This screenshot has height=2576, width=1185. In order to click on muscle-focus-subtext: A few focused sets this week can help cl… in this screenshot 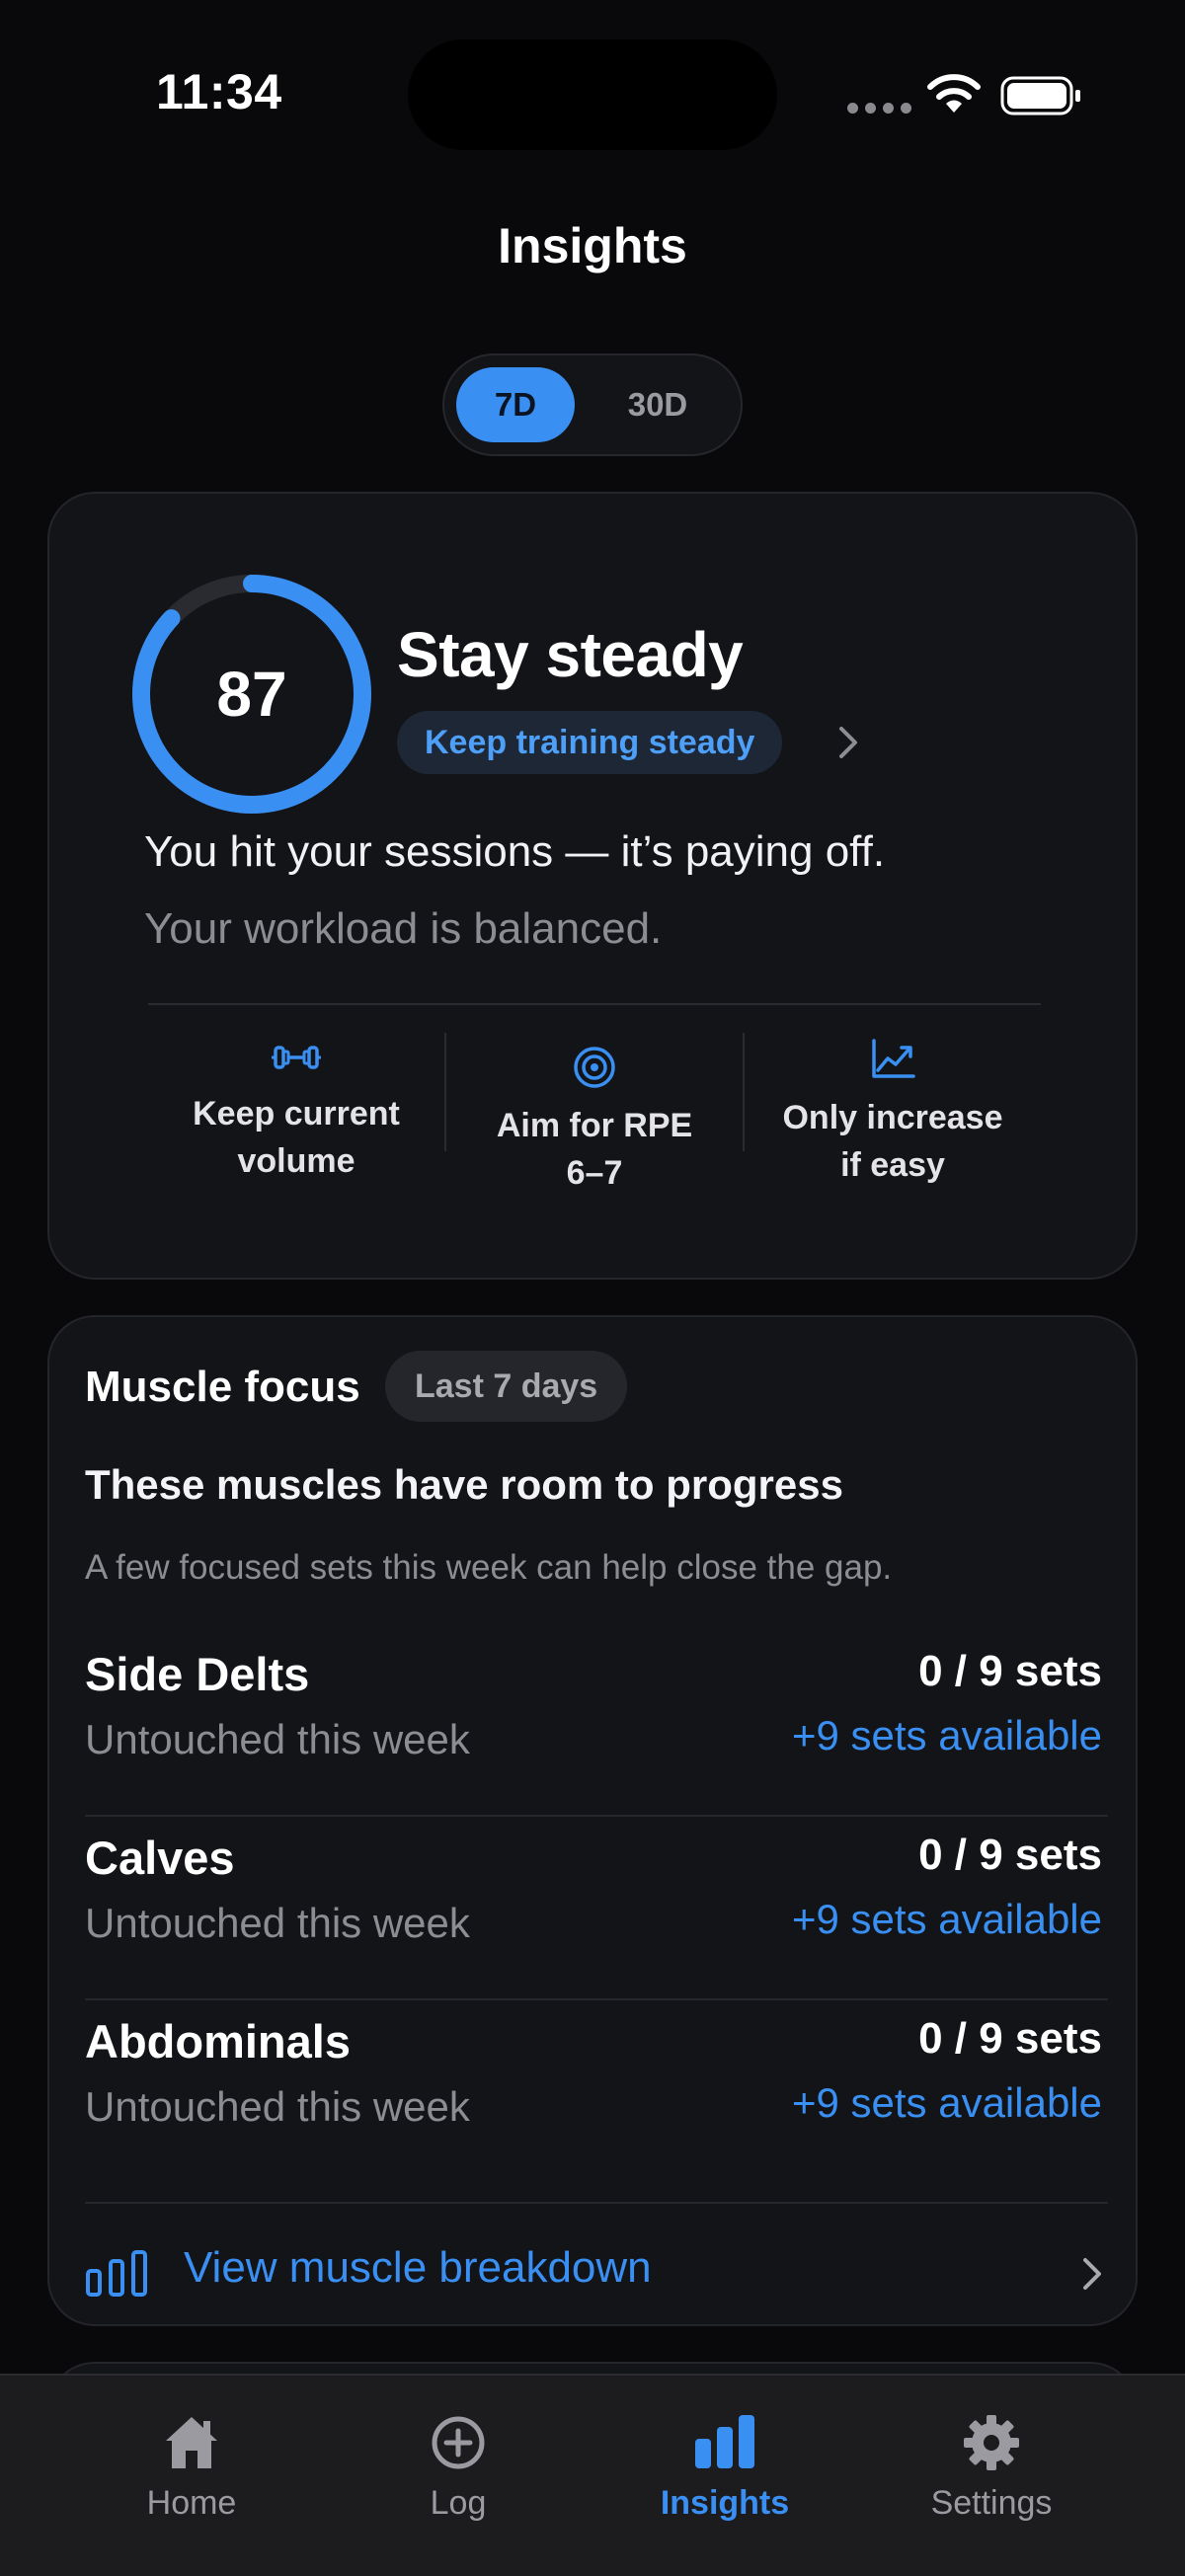, I will do `click(489, 1567)`.